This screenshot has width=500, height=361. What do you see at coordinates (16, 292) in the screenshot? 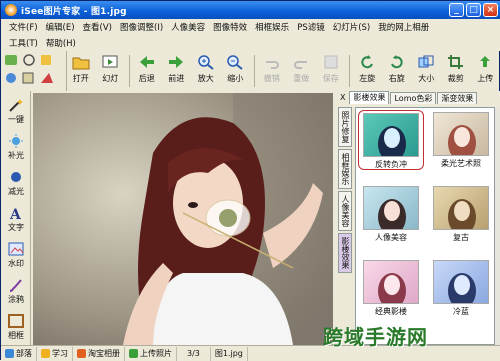
I see `sidebar-item-doodle: 涂鸦` at bounding box center [16, 292].